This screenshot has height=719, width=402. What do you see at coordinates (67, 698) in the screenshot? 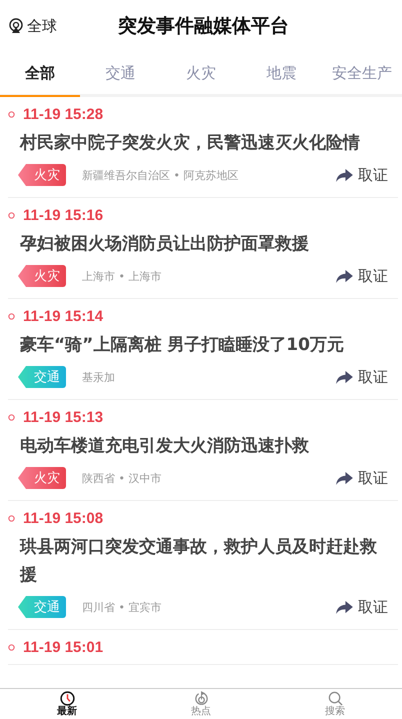
I see `clock-icon` at bounding box center [67, 698].